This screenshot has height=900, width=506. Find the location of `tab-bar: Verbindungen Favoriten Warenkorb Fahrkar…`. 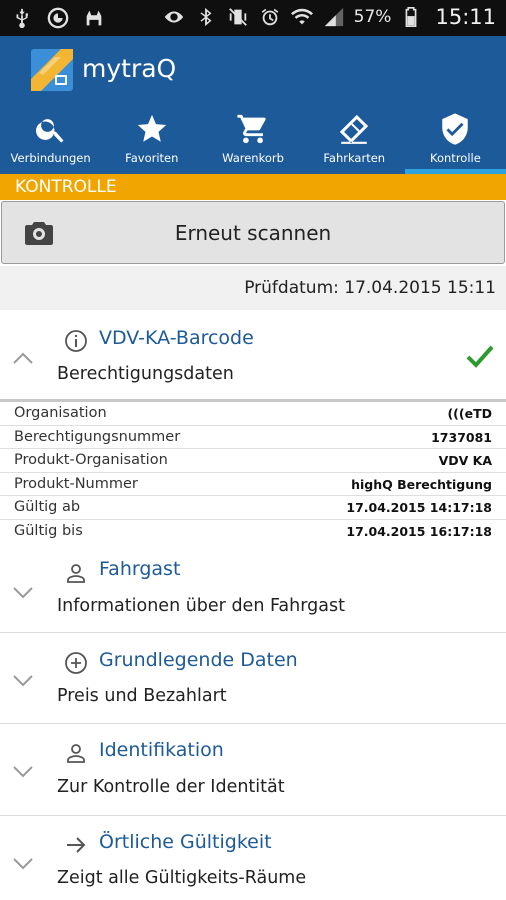

tab-bar: Verbindungen Favoriten Warenkorb Fahrkar… is located at coordinates (253, 139).